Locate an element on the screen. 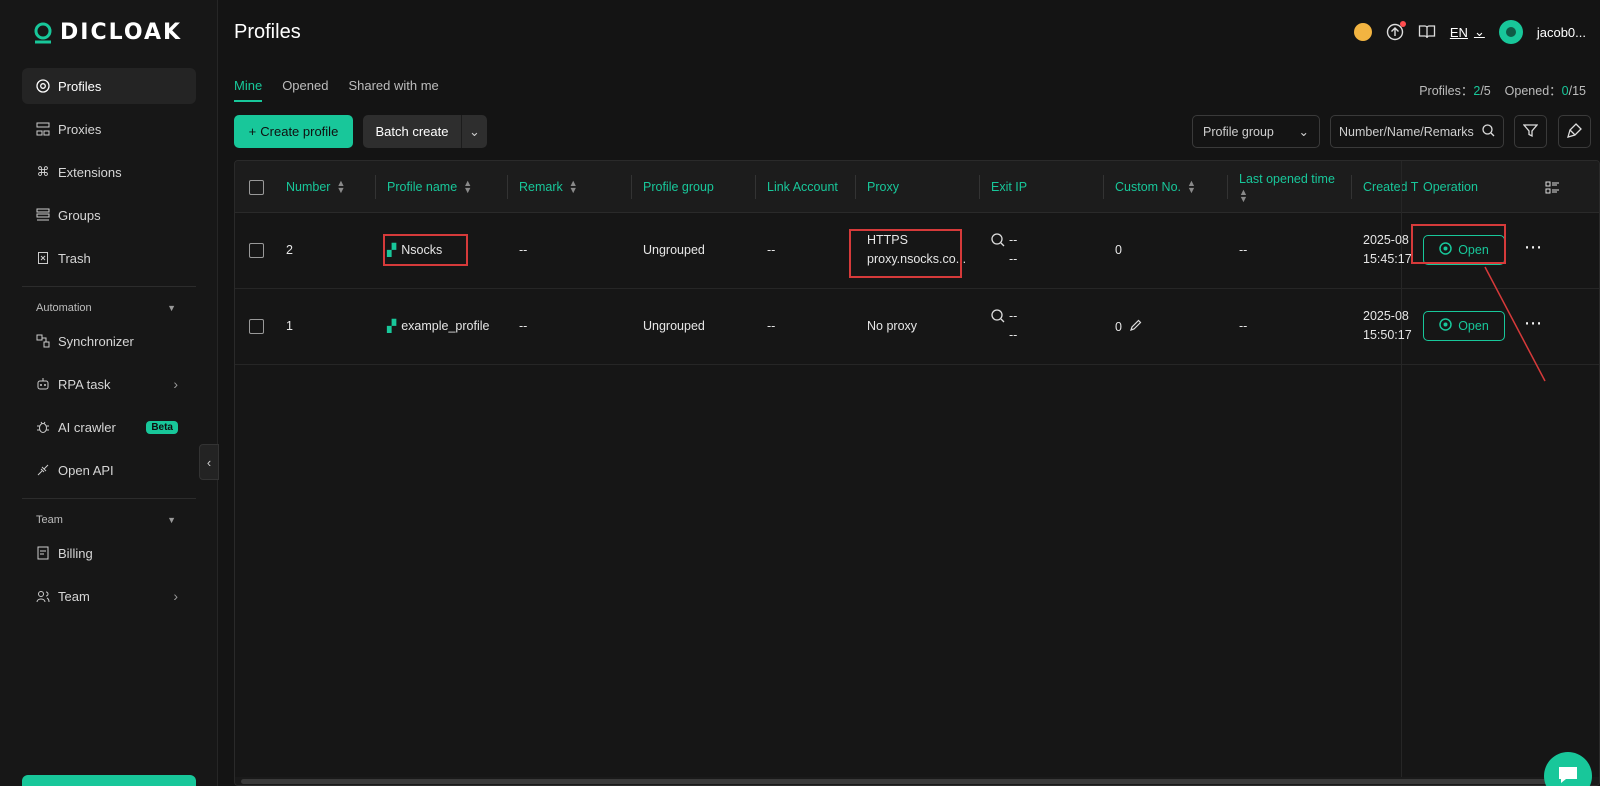  section-automation: Automation ▼ is located at coordinates (109, 308).